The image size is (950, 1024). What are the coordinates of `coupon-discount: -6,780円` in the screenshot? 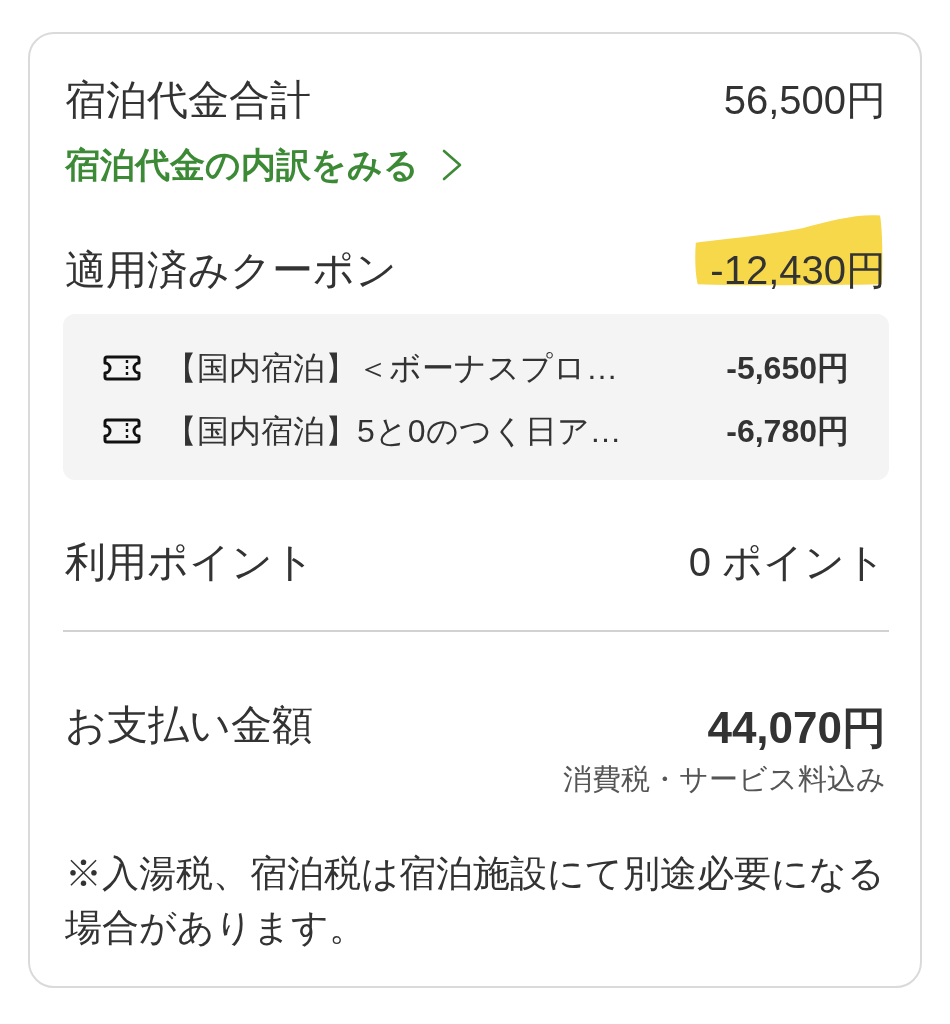 It's located at (787, 431).